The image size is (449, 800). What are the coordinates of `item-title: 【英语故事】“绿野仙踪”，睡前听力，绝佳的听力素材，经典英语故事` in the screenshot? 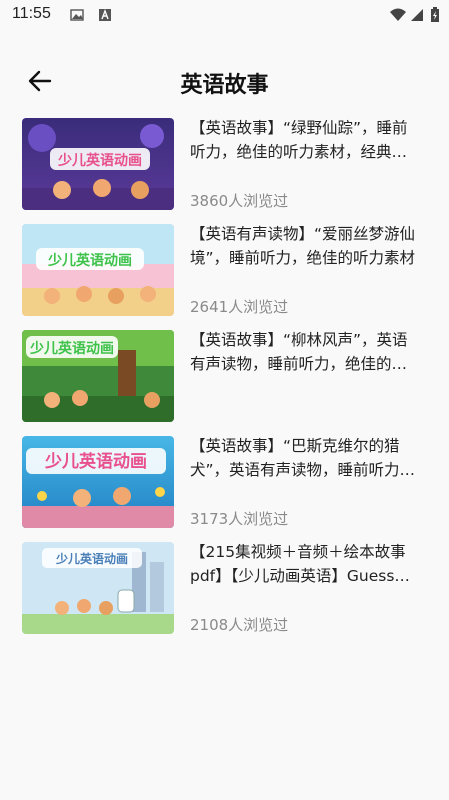 It's located at (299, 140).